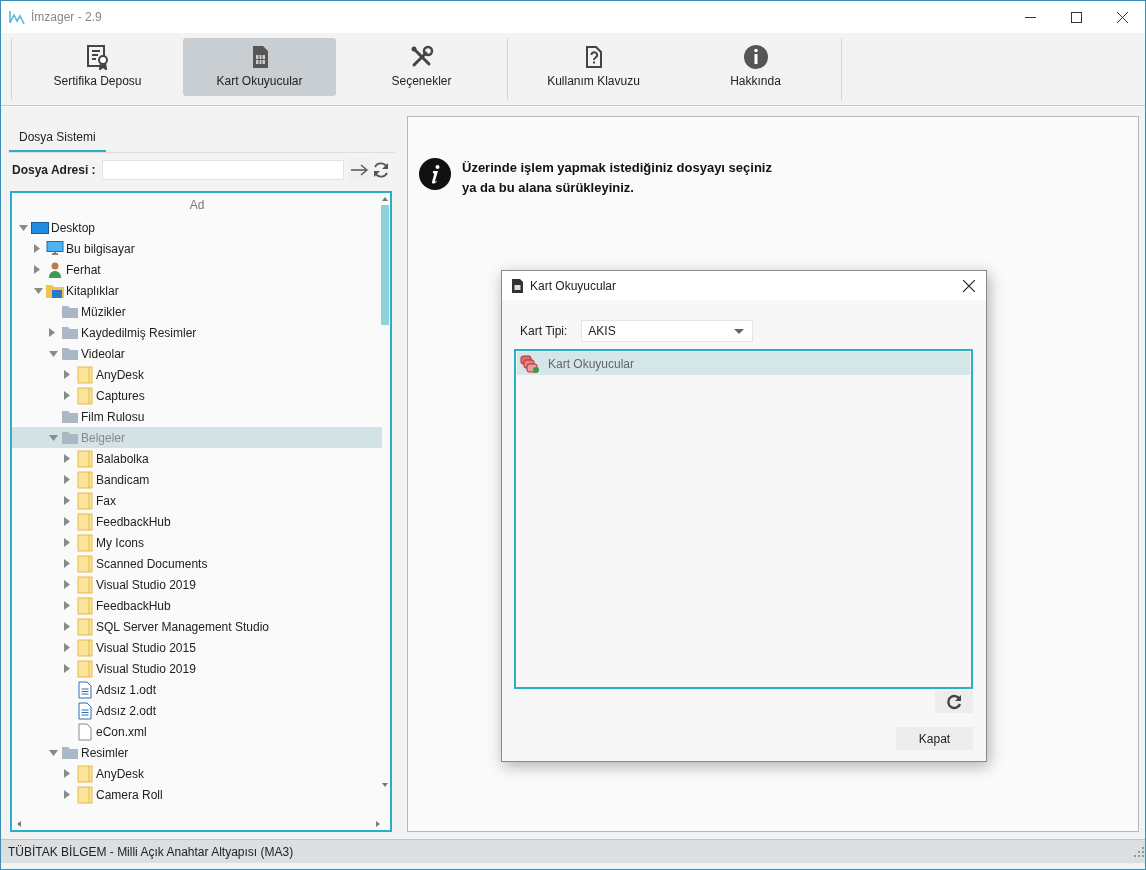 This screenshot has width=1146, height=870. Describe the element at coordinates (530, 363) in the screenshot. I see `card-readers-icon` at that location.